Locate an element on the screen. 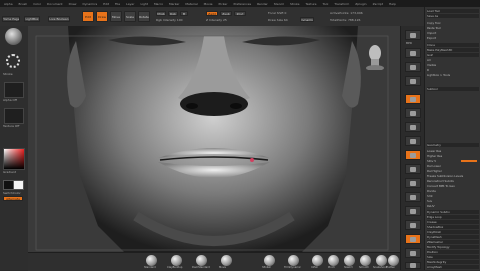 This screenshot has width=480, height=271. higher-res-button: Higher Res is located at coordinates (453, 156).